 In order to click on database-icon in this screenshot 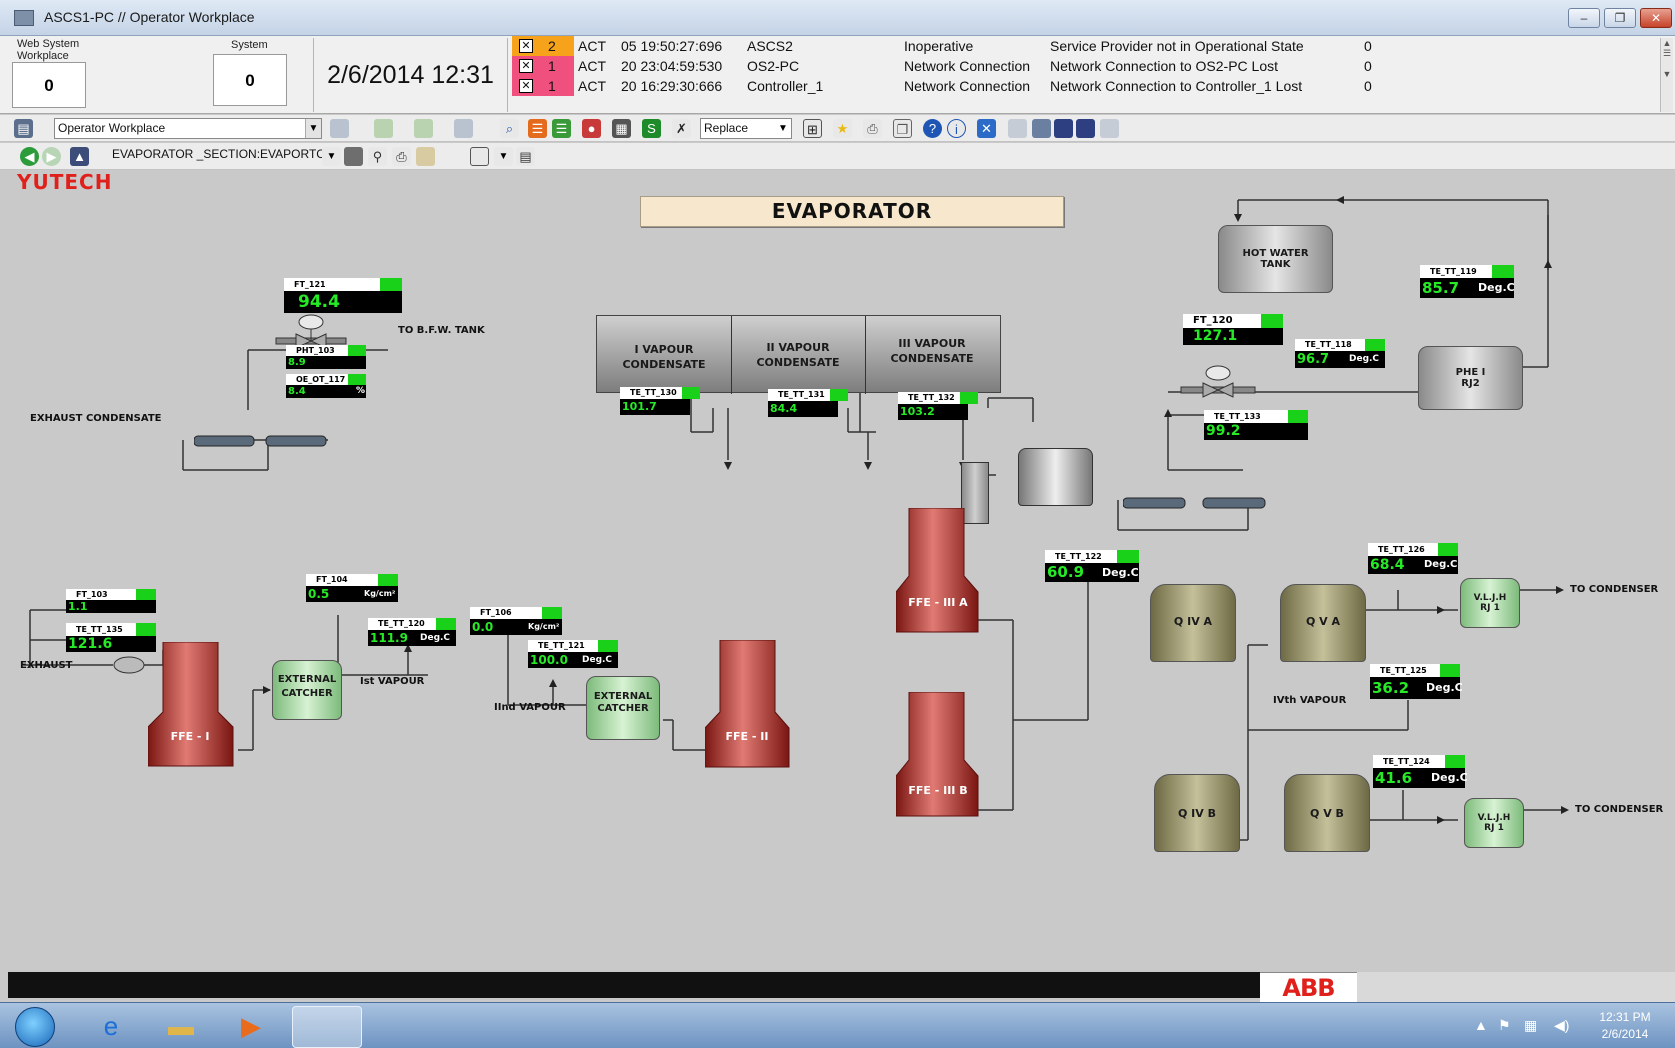, I will do `click(1063, 128)`.